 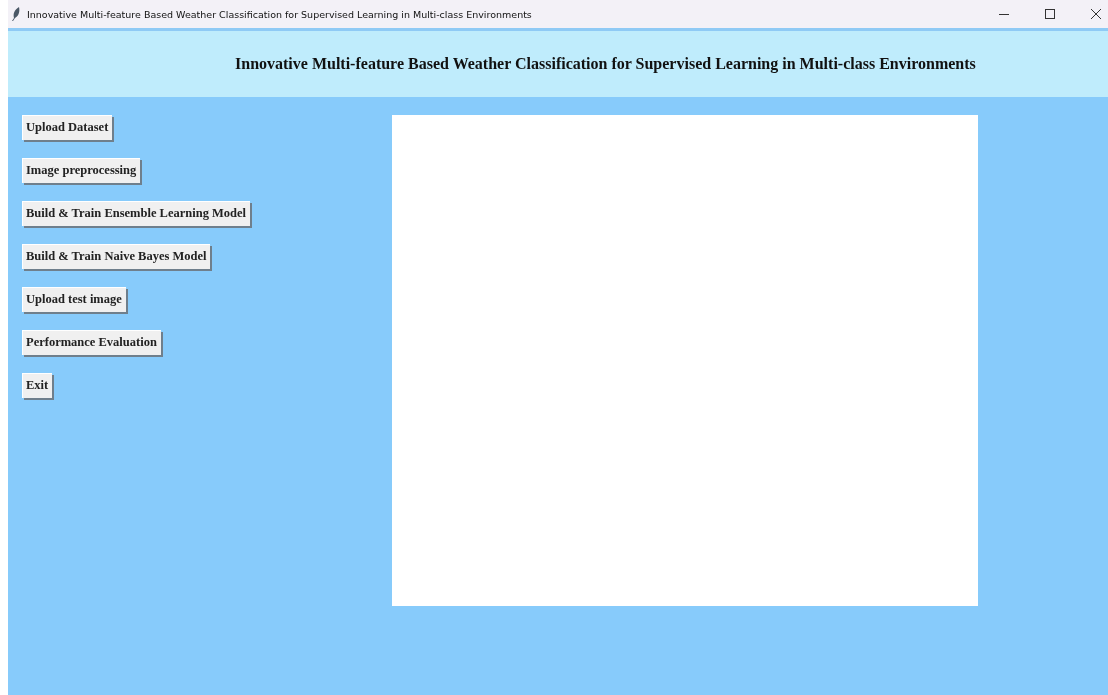 What do you see at coordinates (37, 385) in the screenshot?
I see `action-button: Exit` at bounding box center [37, 385].